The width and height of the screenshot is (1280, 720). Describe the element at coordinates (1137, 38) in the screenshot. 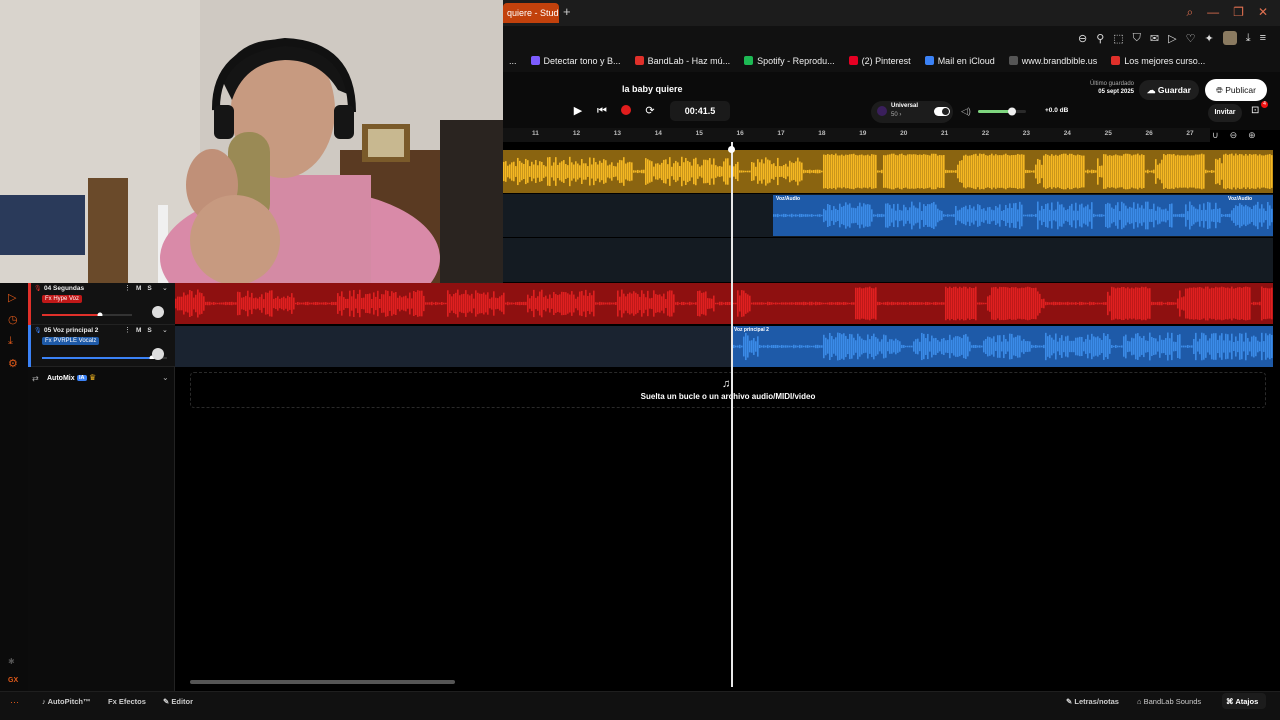

I see `shield-icon: ⛉` at that location.